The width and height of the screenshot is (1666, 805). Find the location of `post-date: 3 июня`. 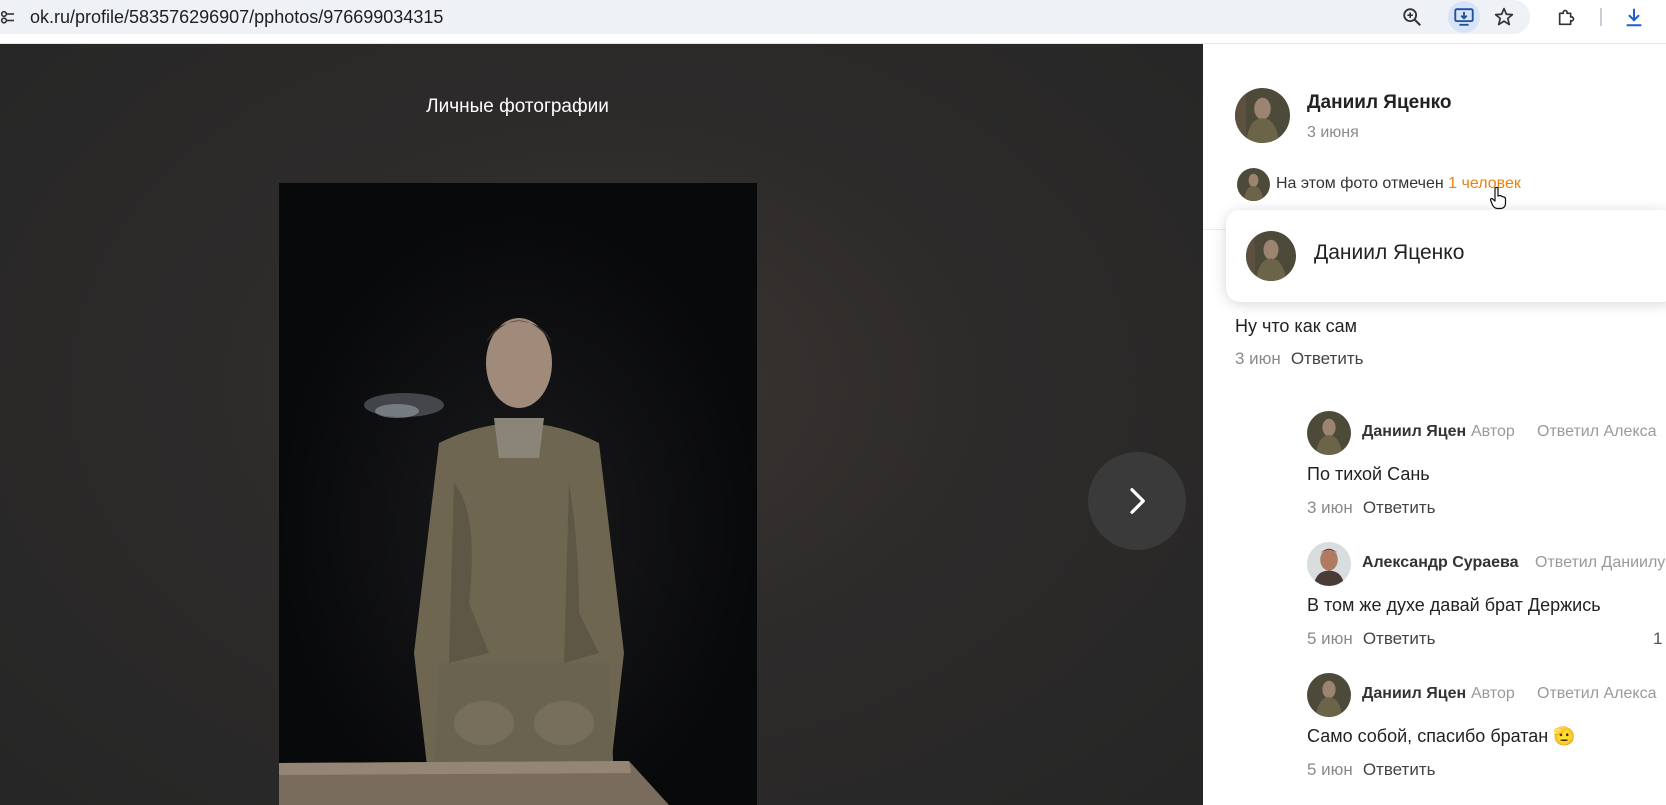

post-date: 3 июня is located at coordinates (1333, 132).